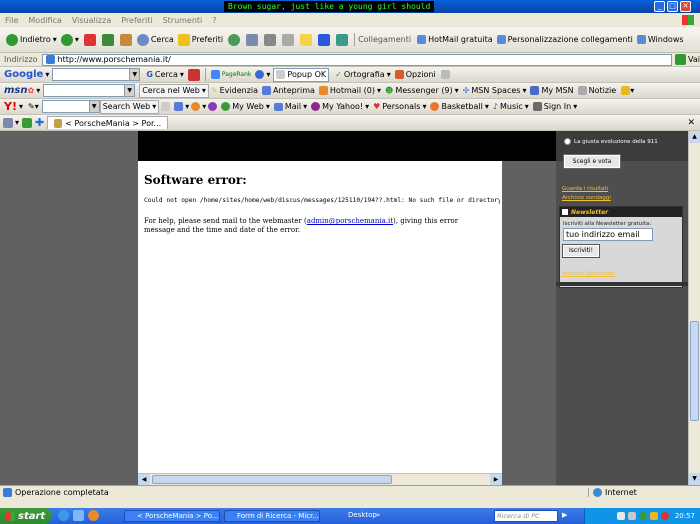 This screenshot has height=524, width=700. Describe the element at coordinates (231, 75) in the screenshot. I see `pagerank-indicator: PageRank` at that location.